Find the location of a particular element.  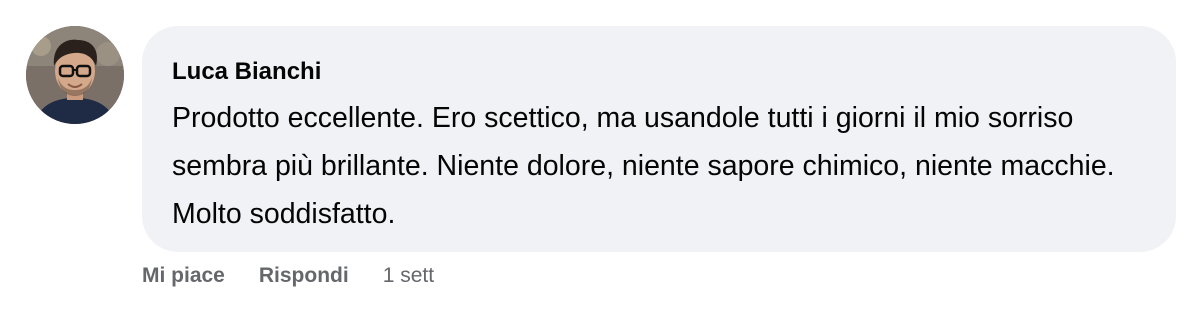

avatar-photo-icon is located at coordinates (75, 75).